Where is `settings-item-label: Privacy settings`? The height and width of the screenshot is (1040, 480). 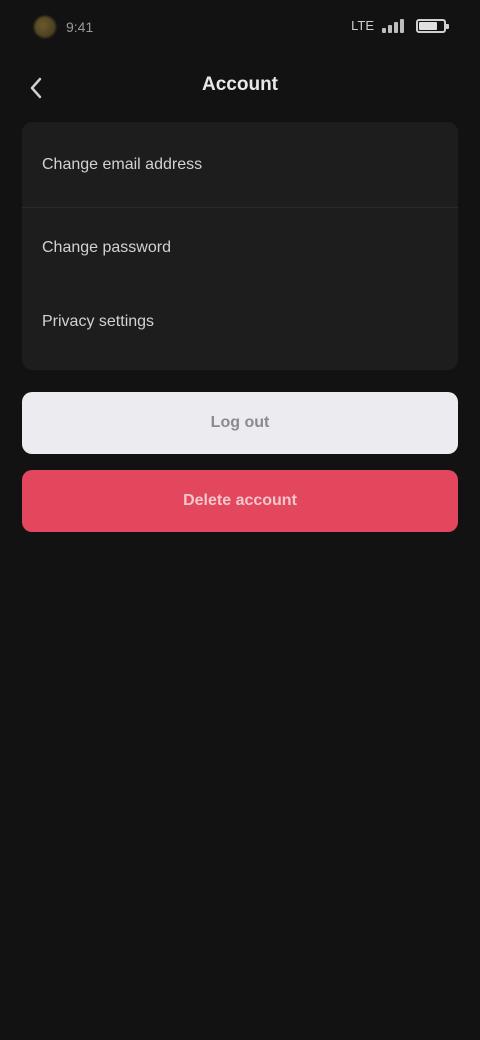 settings-item-label: Privacy settings is located at coordinates (98, 321).